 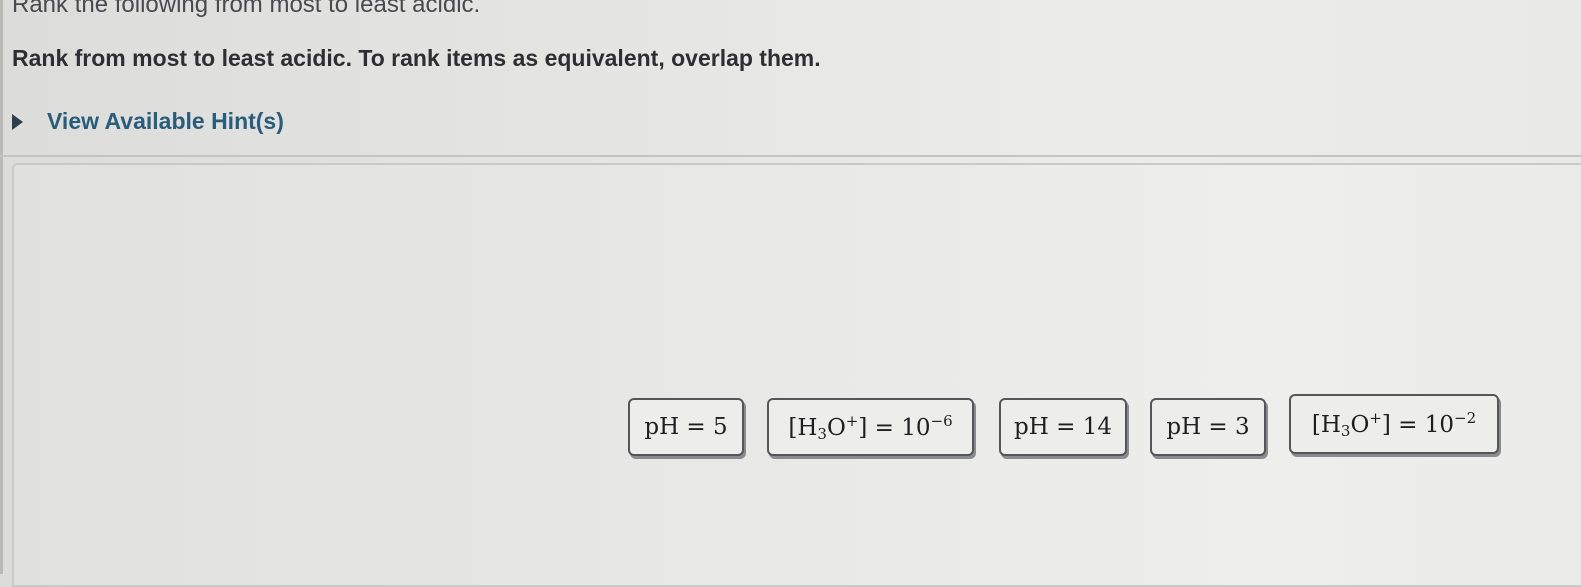 I want to click on rank-item-text: pH = 14, so click(x=1063, y=427).